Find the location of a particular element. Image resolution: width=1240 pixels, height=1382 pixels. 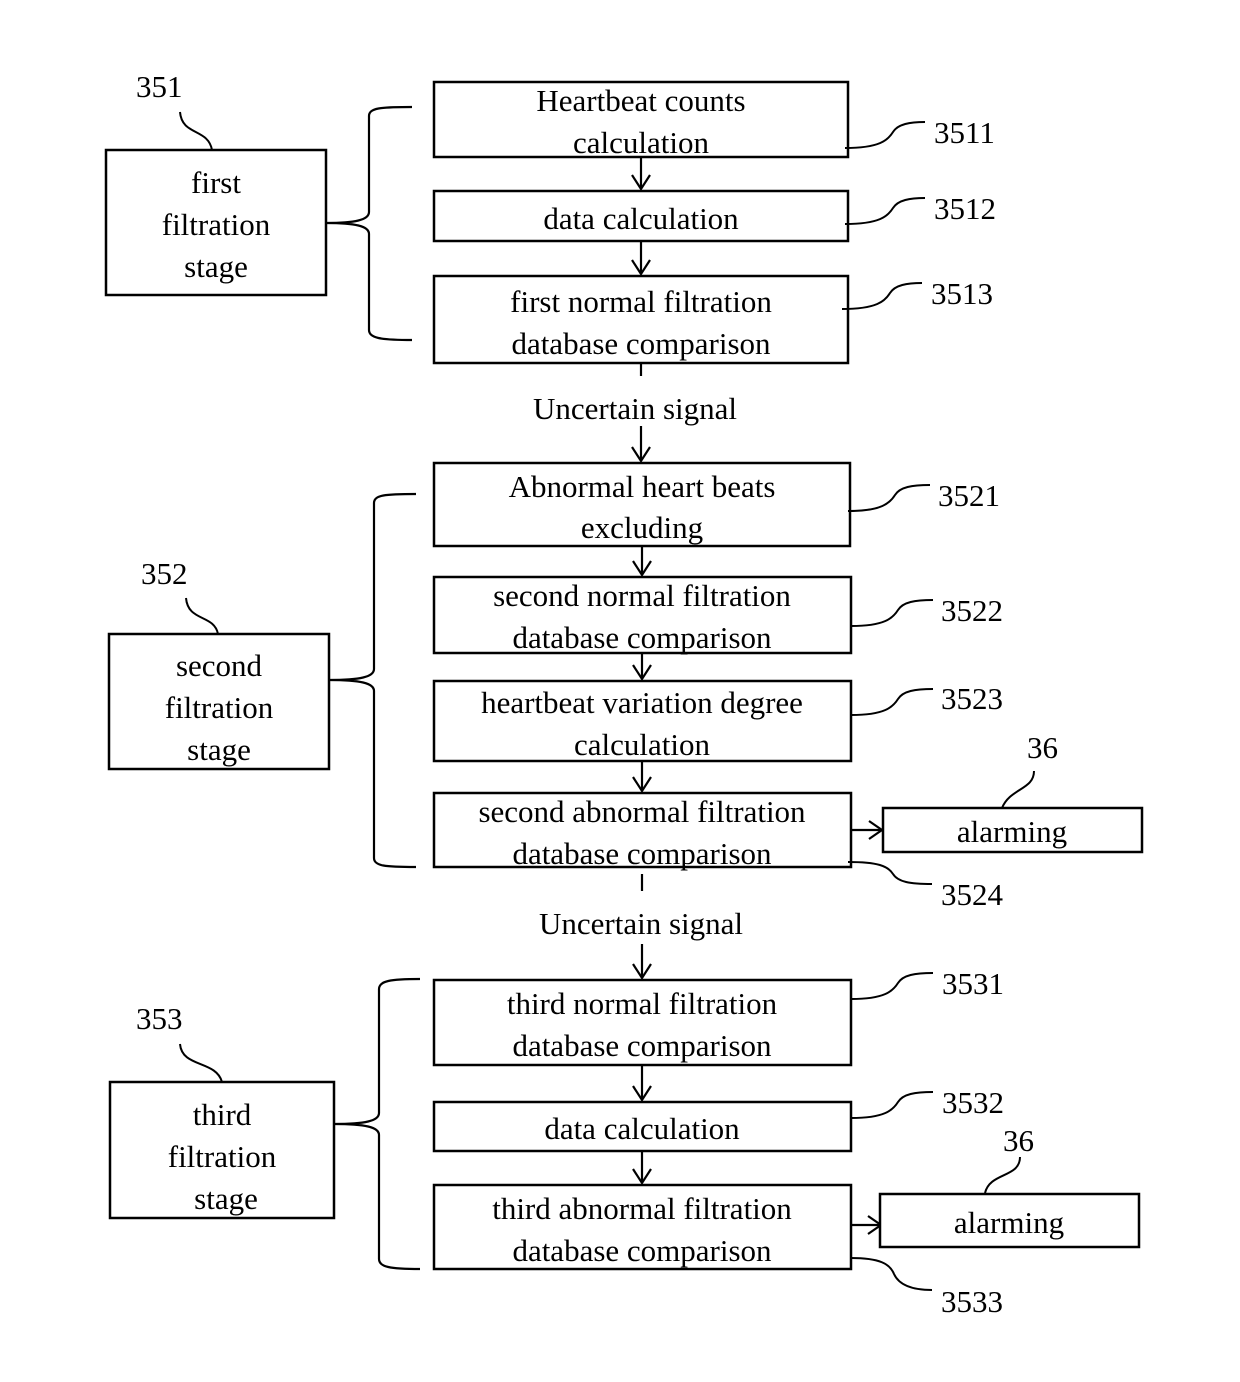

step-3522-line-2: database comparison is located at coordinates (642, 637).